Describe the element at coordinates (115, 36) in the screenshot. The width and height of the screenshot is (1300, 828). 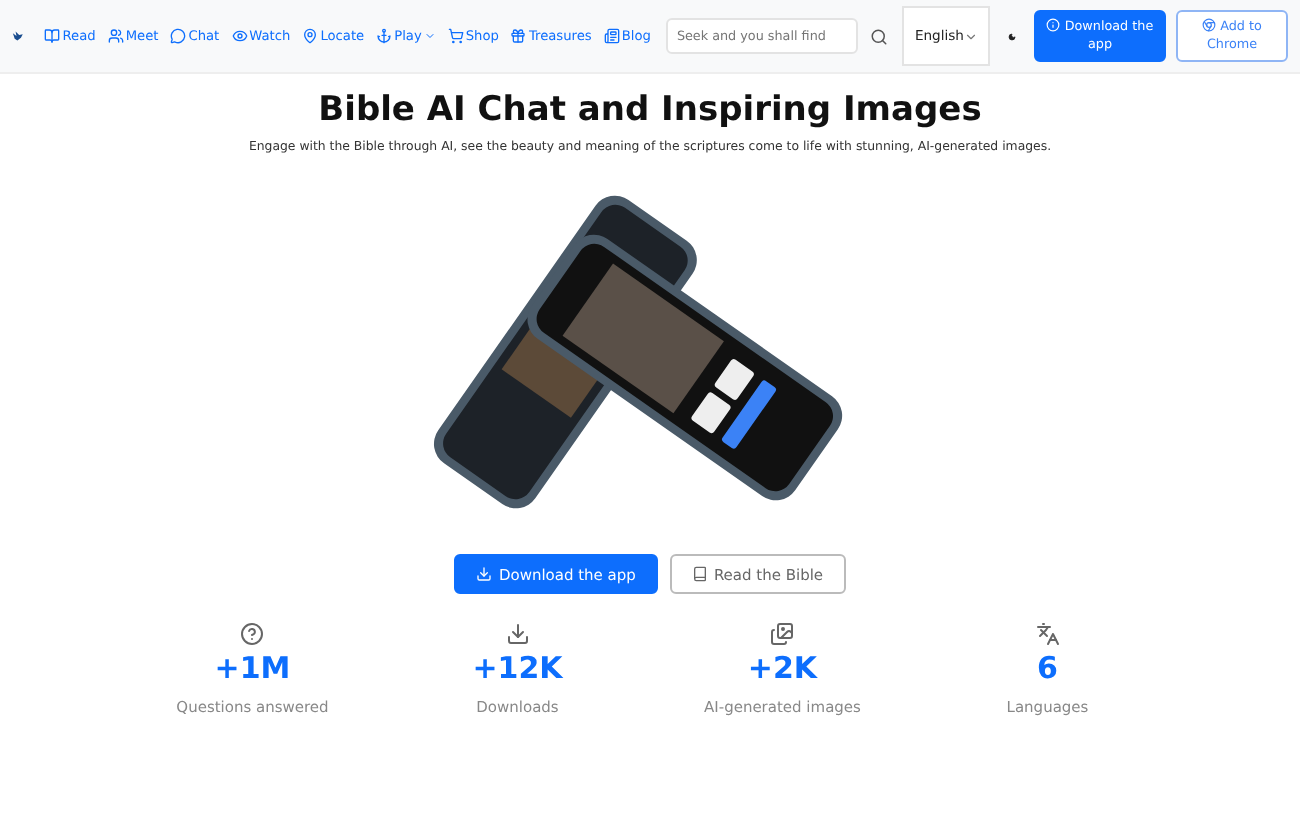
I see `people-icon` at that location.